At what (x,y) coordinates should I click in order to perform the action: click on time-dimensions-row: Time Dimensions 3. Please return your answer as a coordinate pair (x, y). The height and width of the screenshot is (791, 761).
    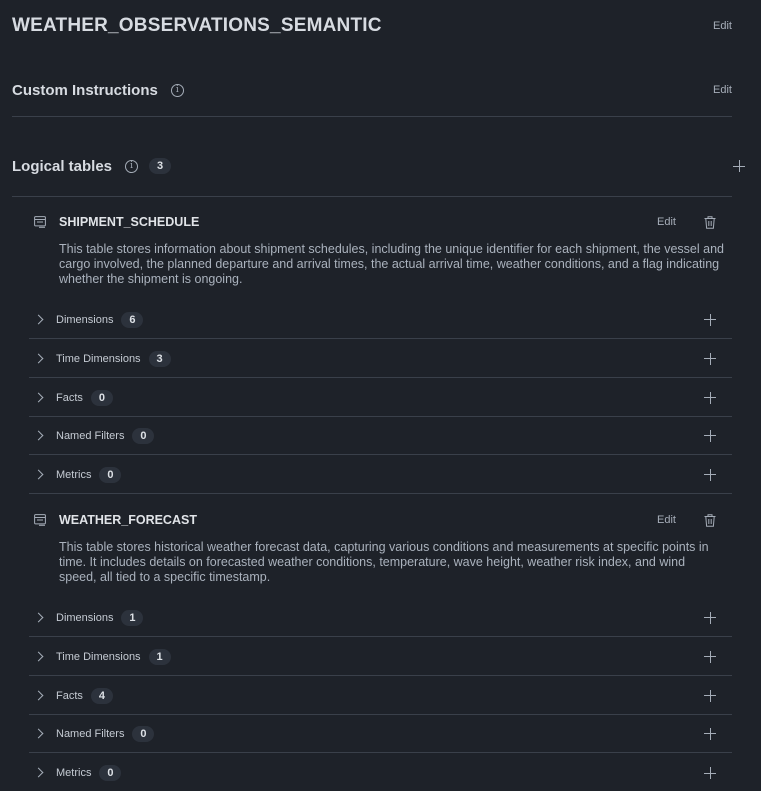
    Looking at the image, I should click on (380, 359).